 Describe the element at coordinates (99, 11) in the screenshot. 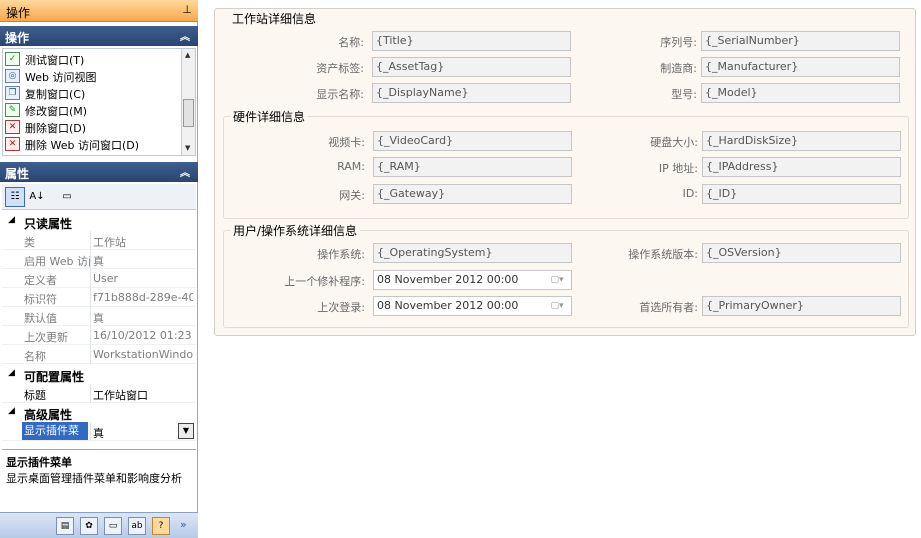

I see `task-pane-title-bar: 操作 ⊥` at that location.